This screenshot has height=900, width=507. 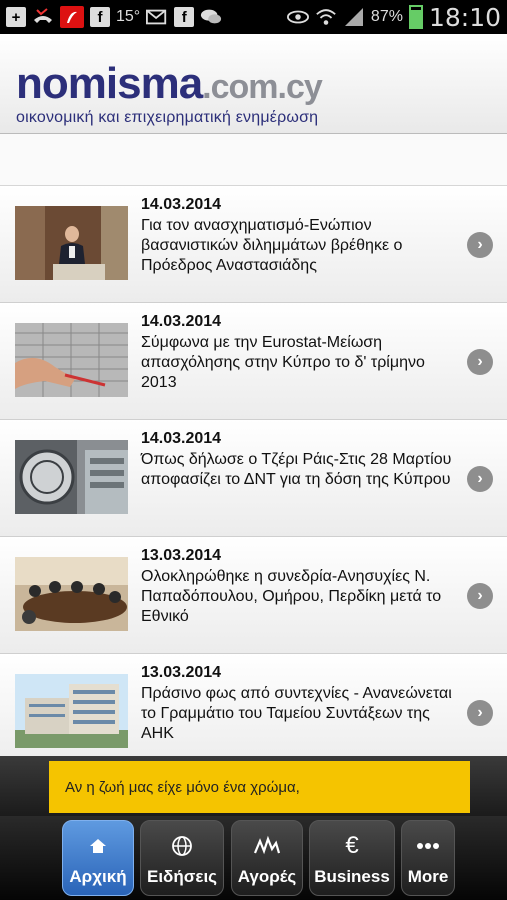 I want to click on tab-label: More, so click(x=428, y=876).